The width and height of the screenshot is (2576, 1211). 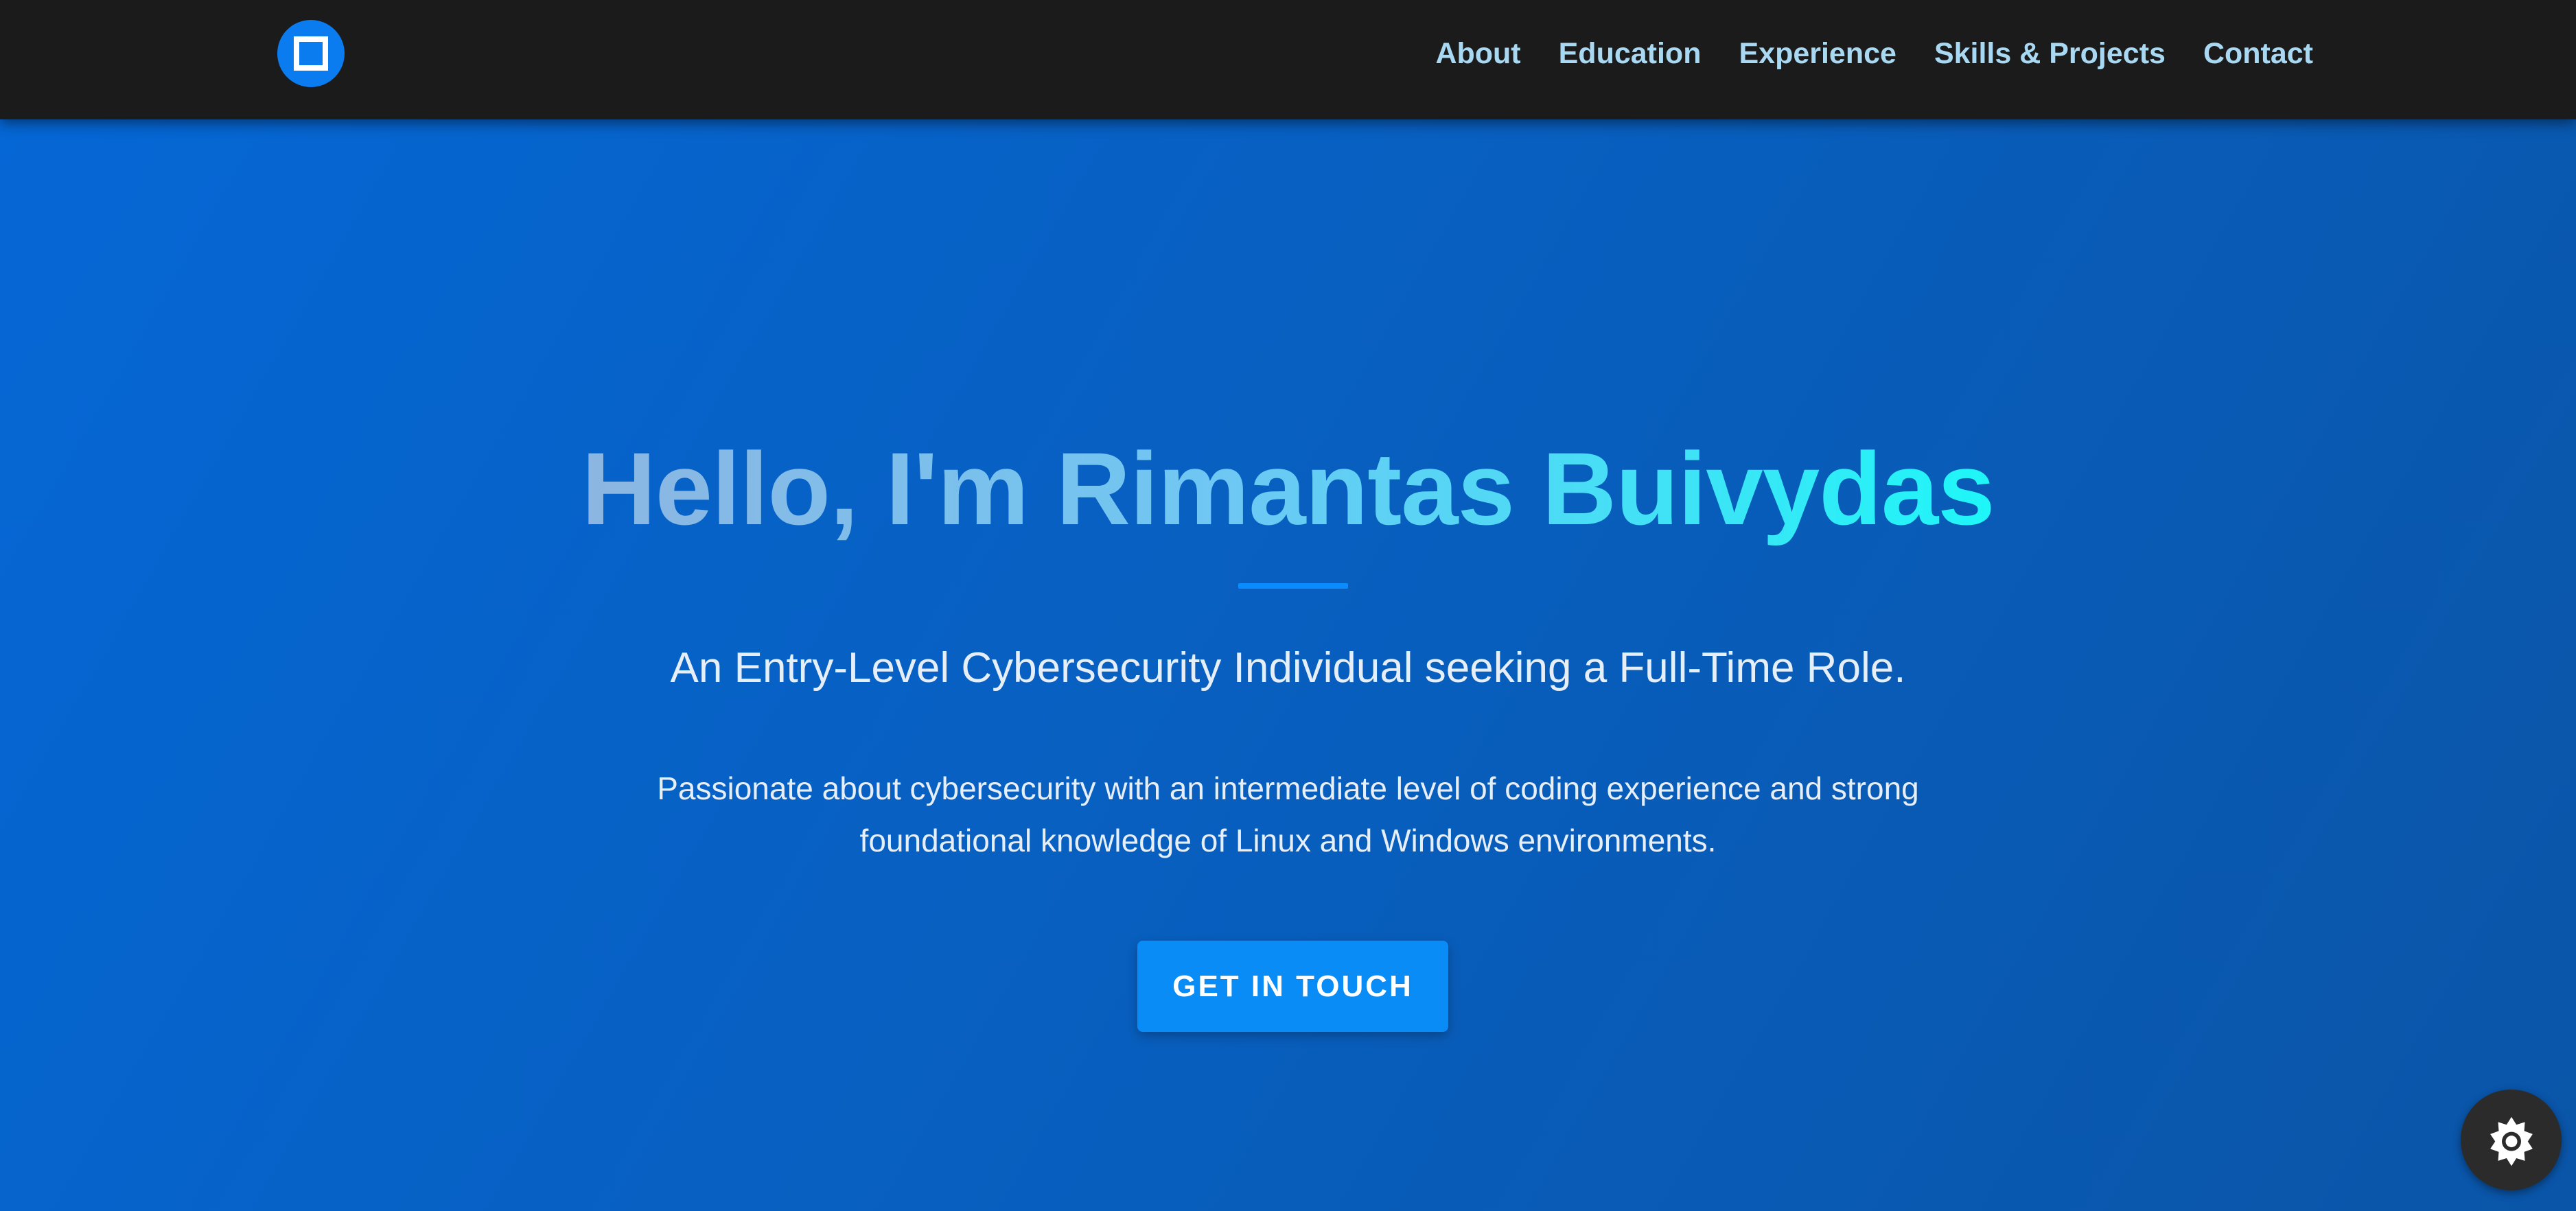 I want to click on nav-link-about: About, so click(x=1477, y=53).